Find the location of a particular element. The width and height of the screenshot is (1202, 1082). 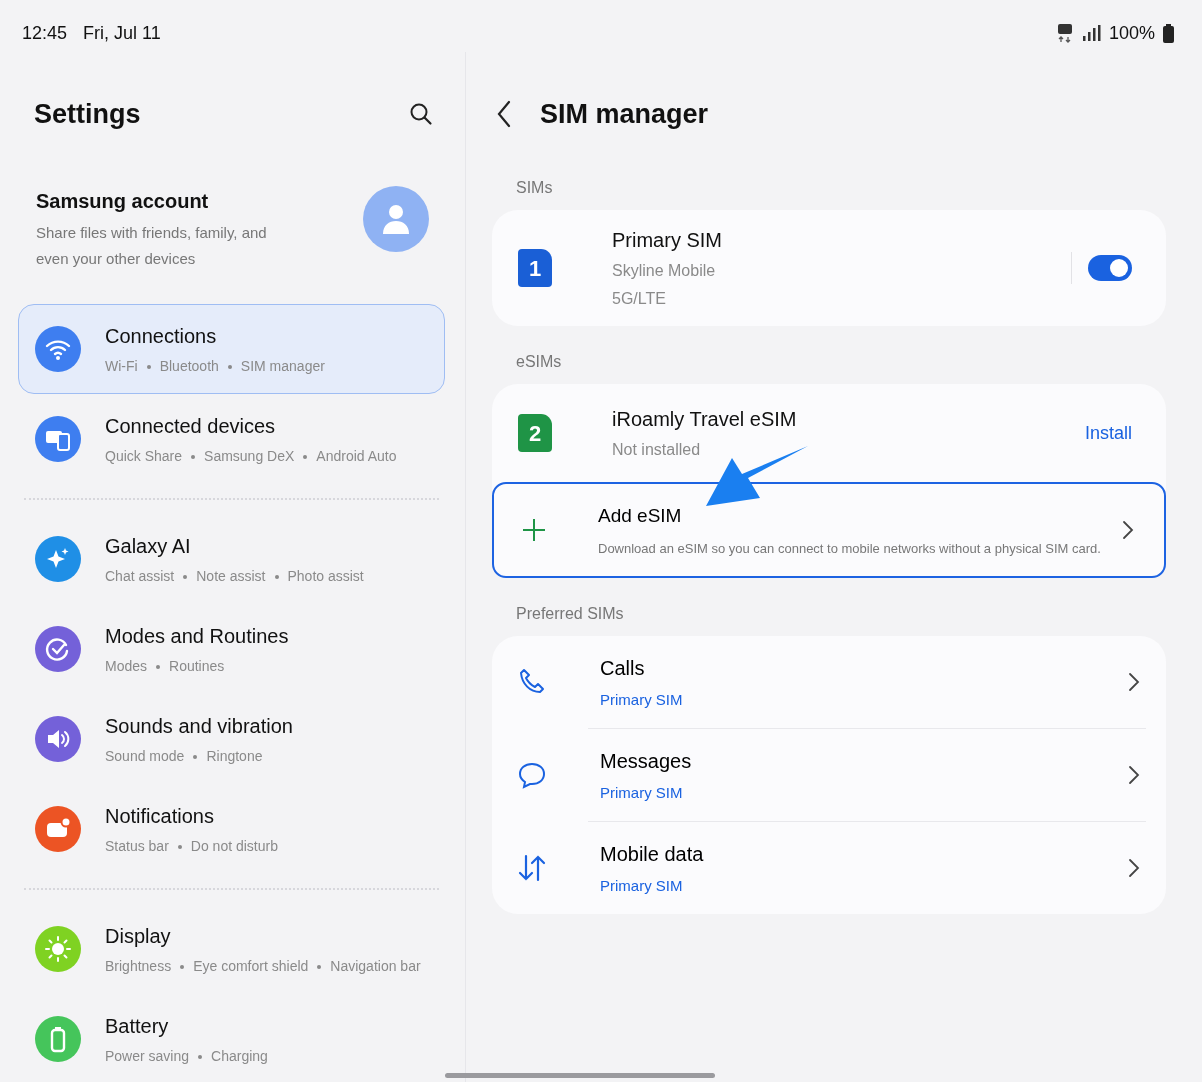

page-title: SIM manager is located at coordinates (624, 114).